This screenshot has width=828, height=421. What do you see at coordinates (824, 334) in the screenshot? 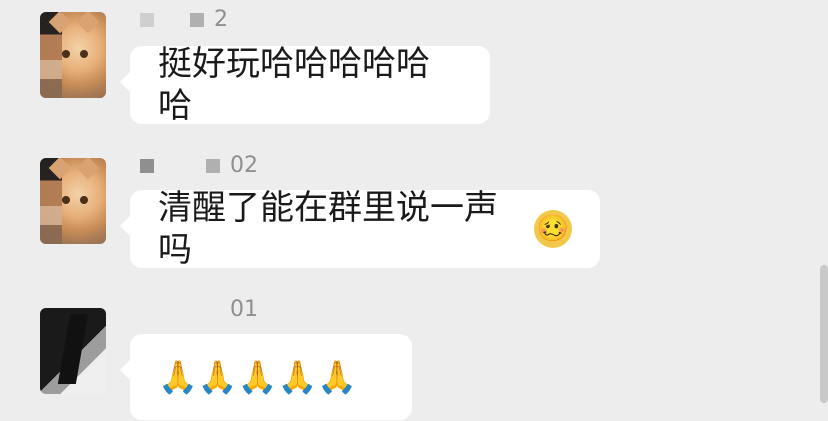
I see `vertical-scrollbar` at bounding box center [824, 334].